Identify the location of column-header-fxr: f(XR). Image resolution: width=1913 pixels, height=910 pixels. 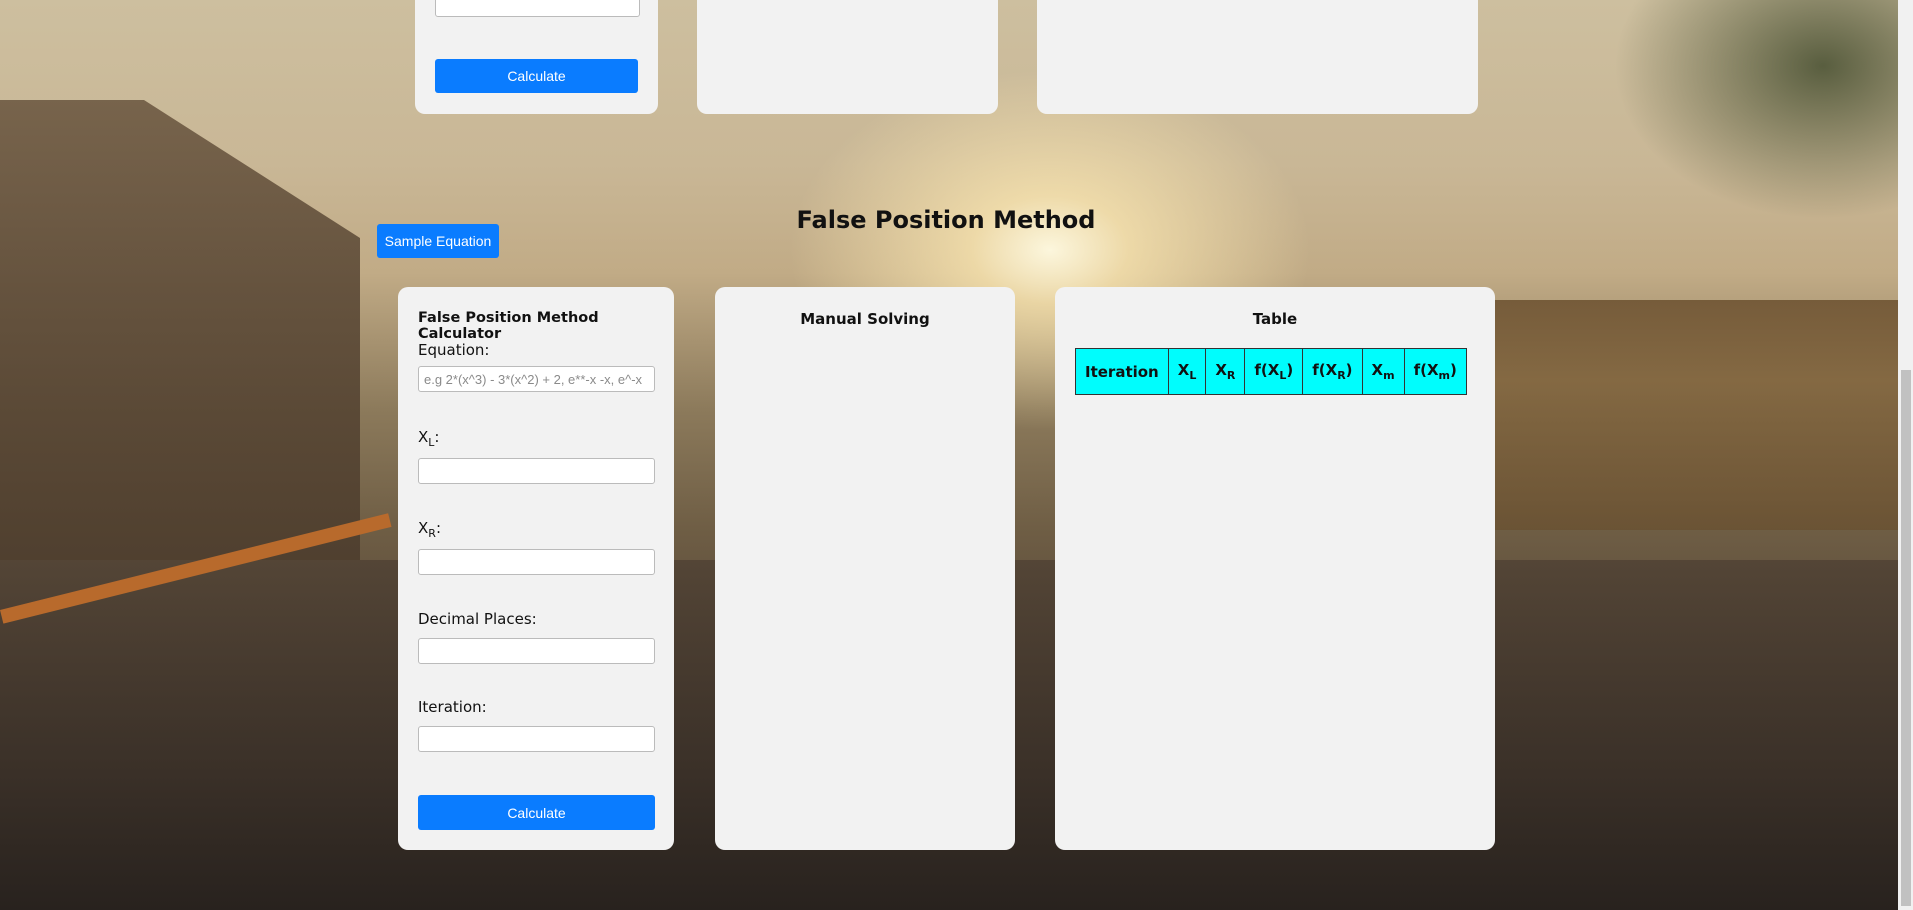
(1332, 371).